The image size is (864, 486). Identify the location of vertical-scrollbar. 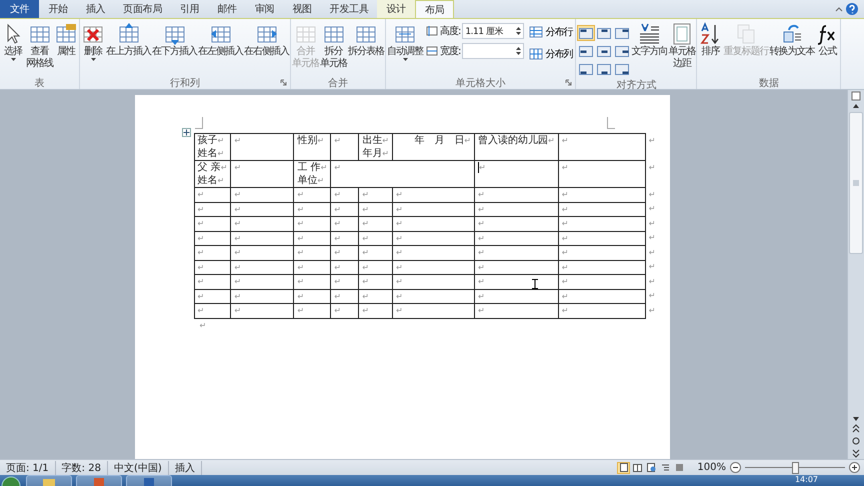
(855, 274).